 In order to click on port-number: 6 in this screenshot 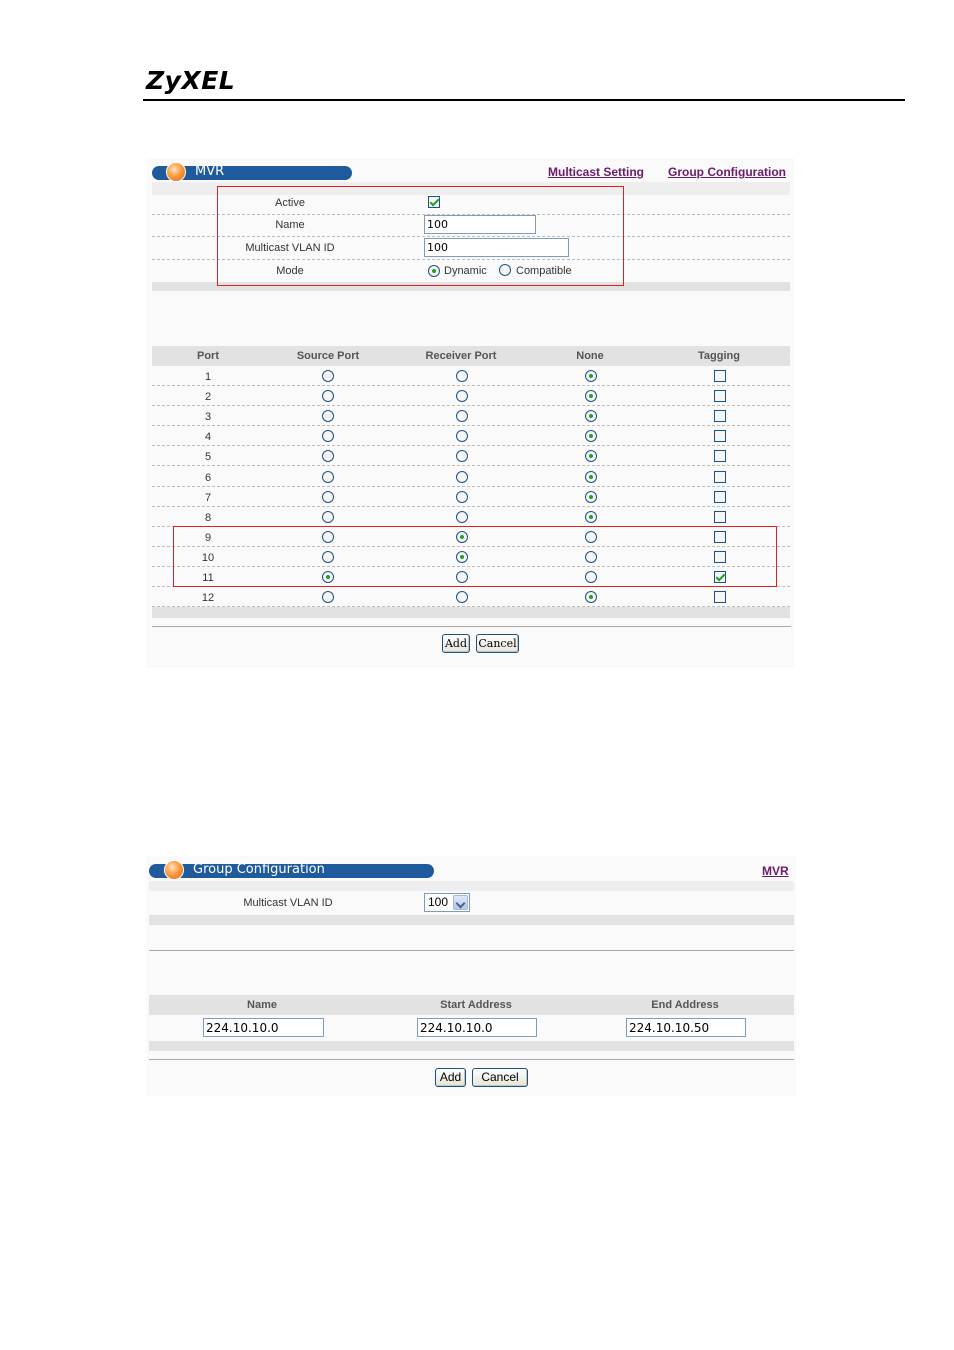, I will do `click(208, 478)`.